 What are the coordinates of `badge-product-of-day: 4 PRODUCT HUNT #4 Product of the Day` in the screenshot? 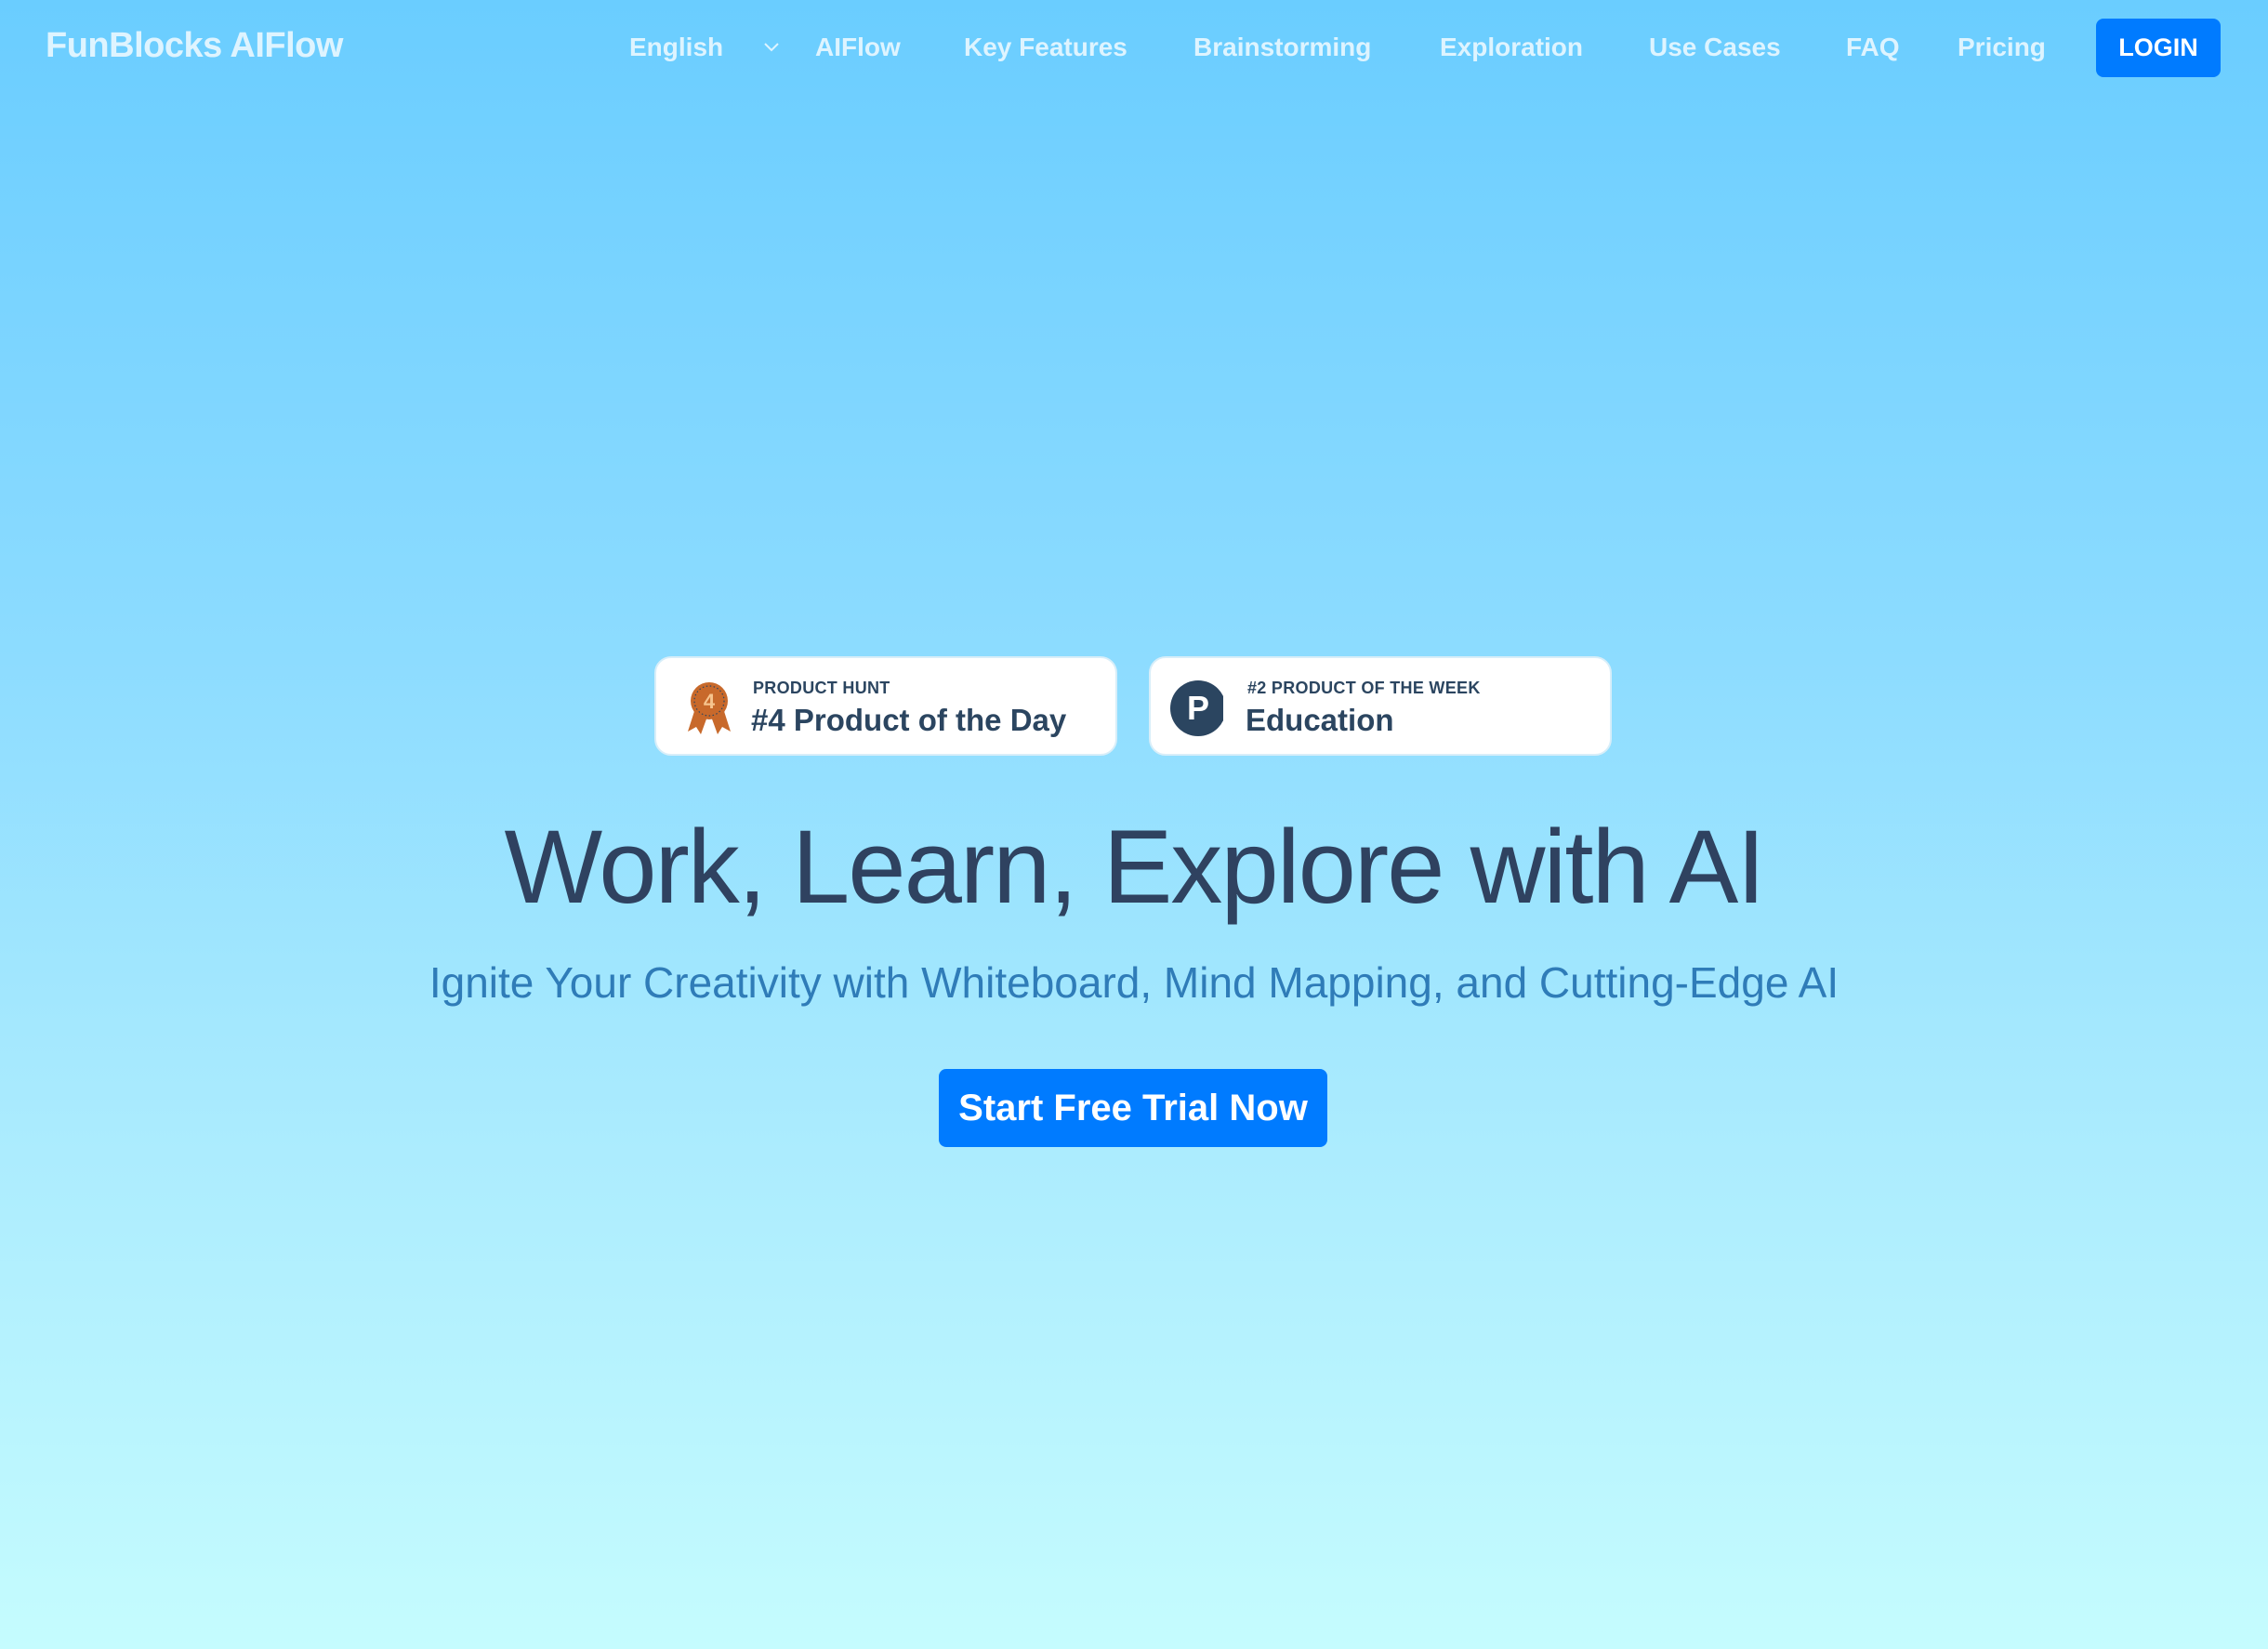 It's located at (885, 706).